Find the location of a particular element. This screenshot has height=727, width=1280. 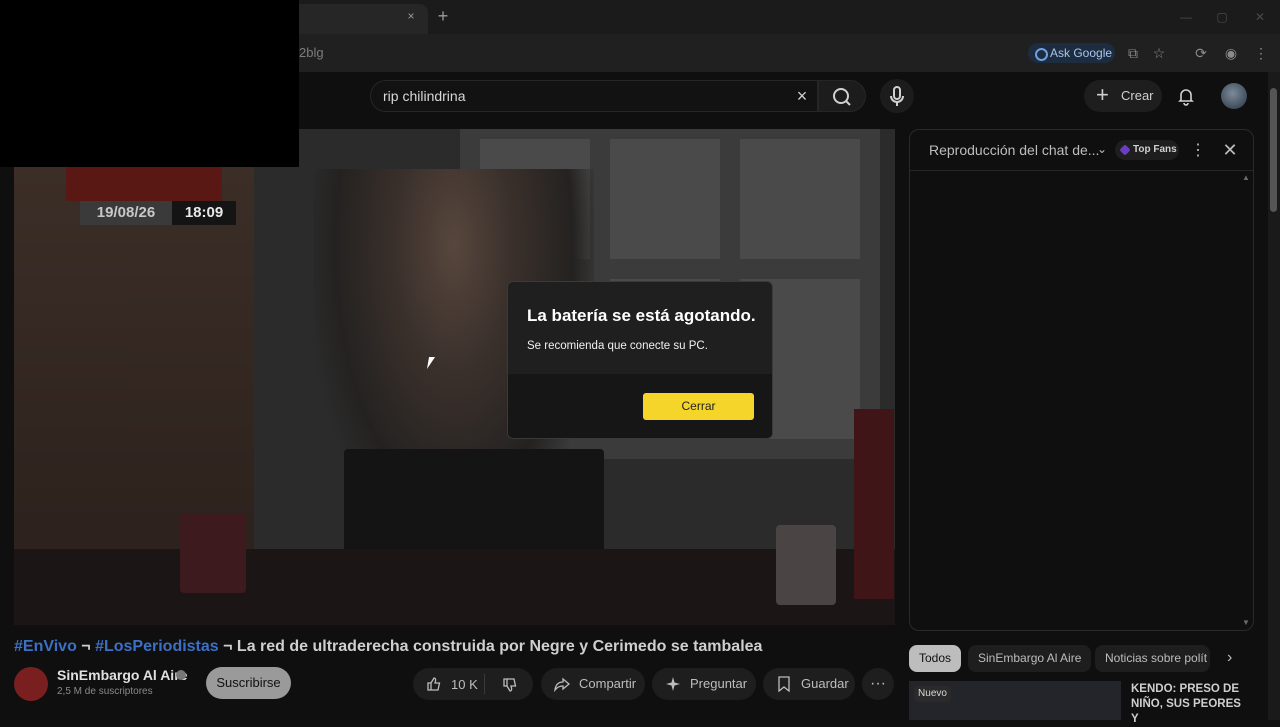

channel-avatar is located at coordinates (31, 684).